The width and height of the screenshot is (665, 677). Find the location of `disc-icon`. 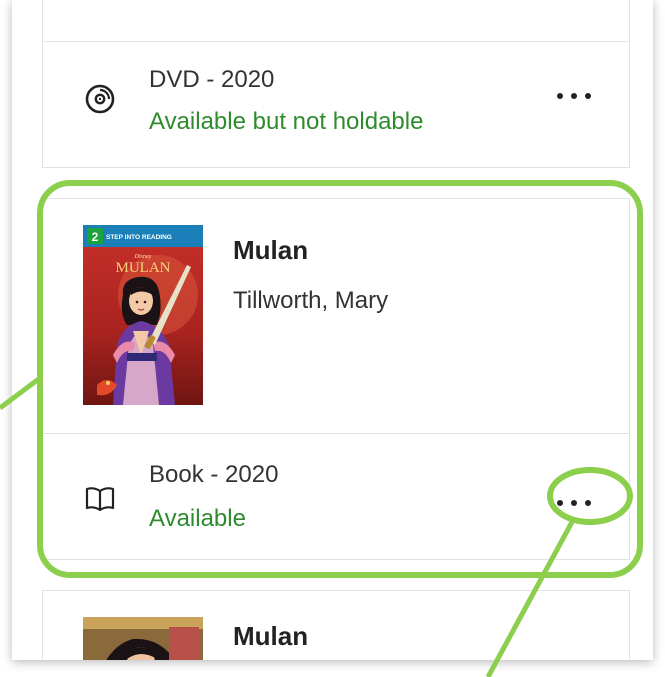

disc-icon is located at coordinates (100, 99).